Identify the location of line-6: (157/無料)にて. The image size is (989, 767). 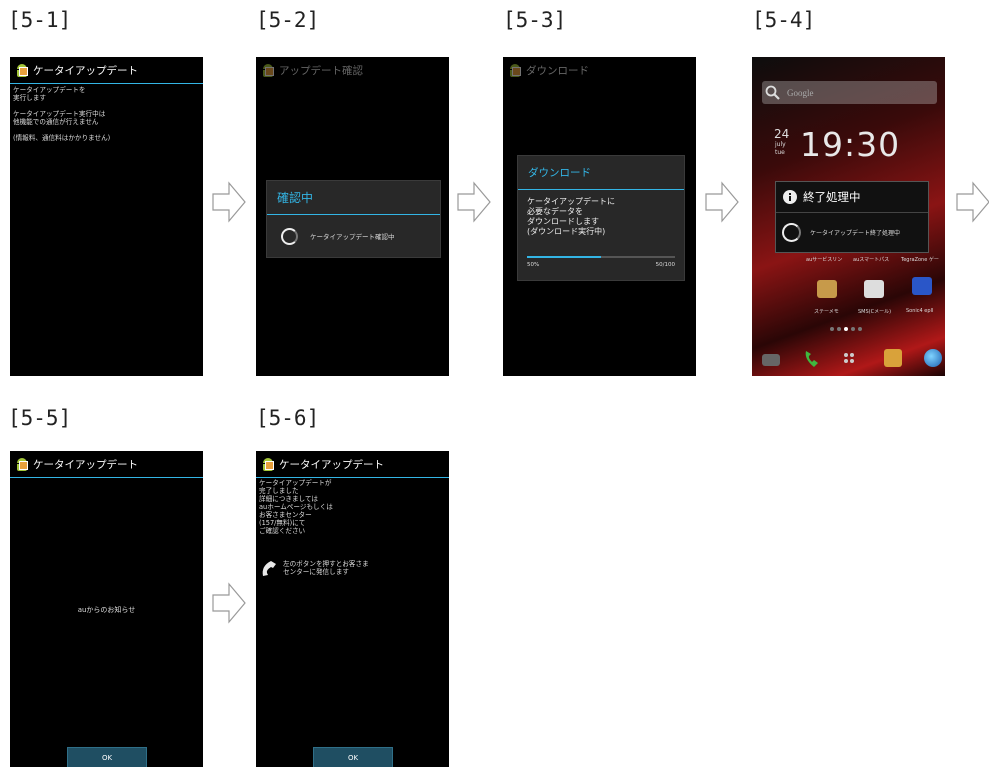
(282, 523).